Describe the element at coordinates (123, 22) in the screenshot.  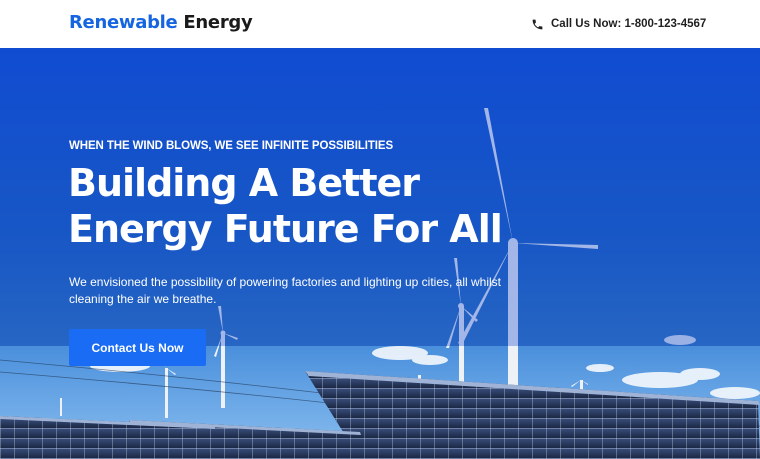
I see `brand-name-part1: Renewable` at that location.